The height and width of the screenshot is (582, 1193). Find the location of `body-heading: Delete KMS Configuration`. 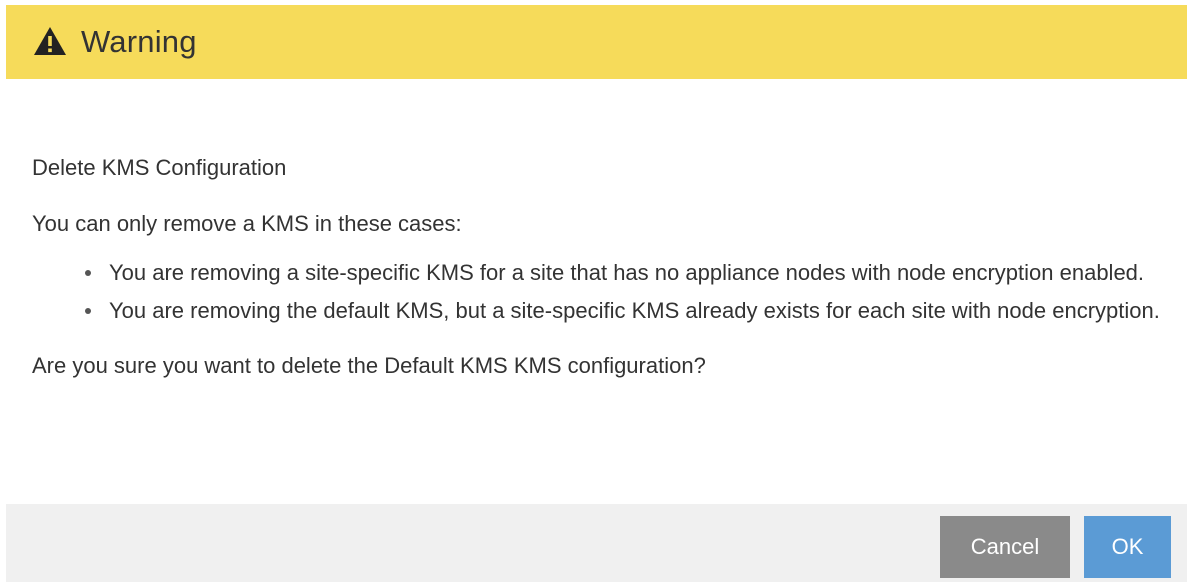

body-heading: Delete KMS Configuration is located at coordinates (159, 167).